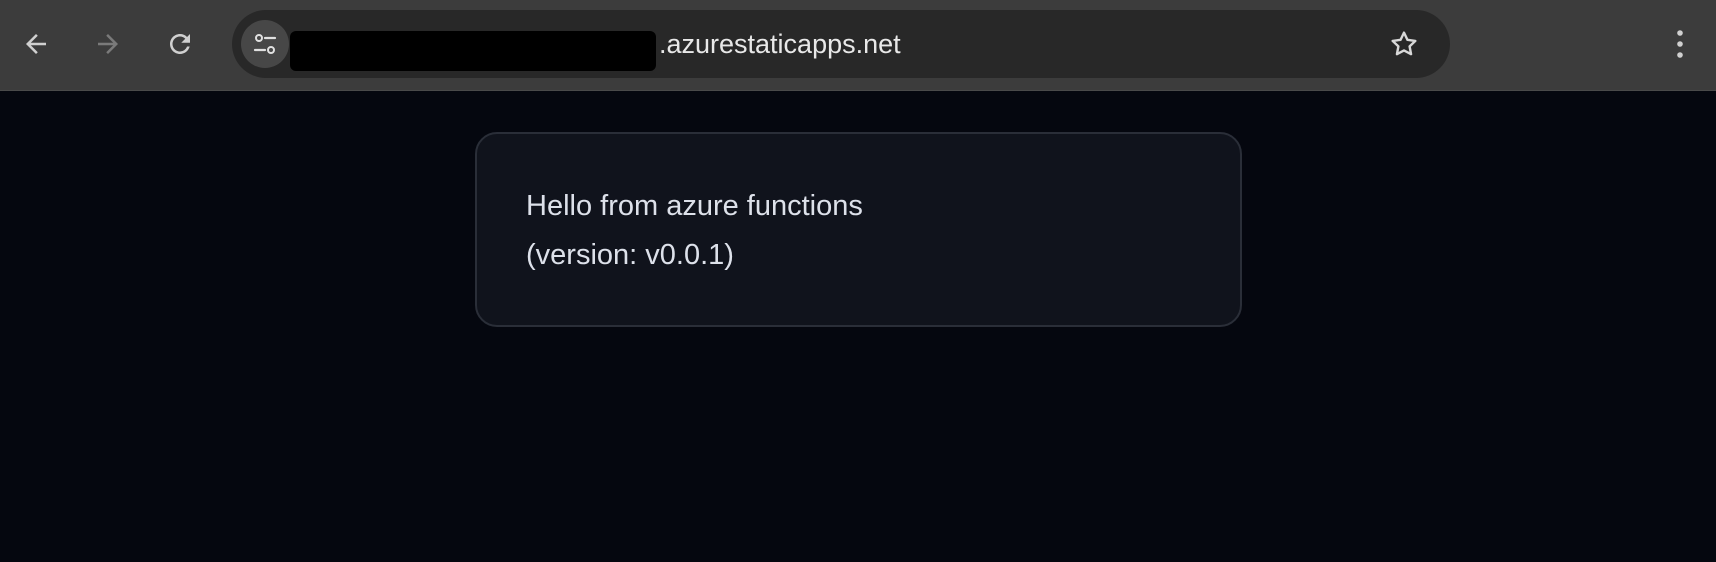 The height and width of the screenshot is (562, 1716). Describe the element at coordinates (630, 255) in the screenshot. I see `version-text: (version: v0.0.1)` at that location.